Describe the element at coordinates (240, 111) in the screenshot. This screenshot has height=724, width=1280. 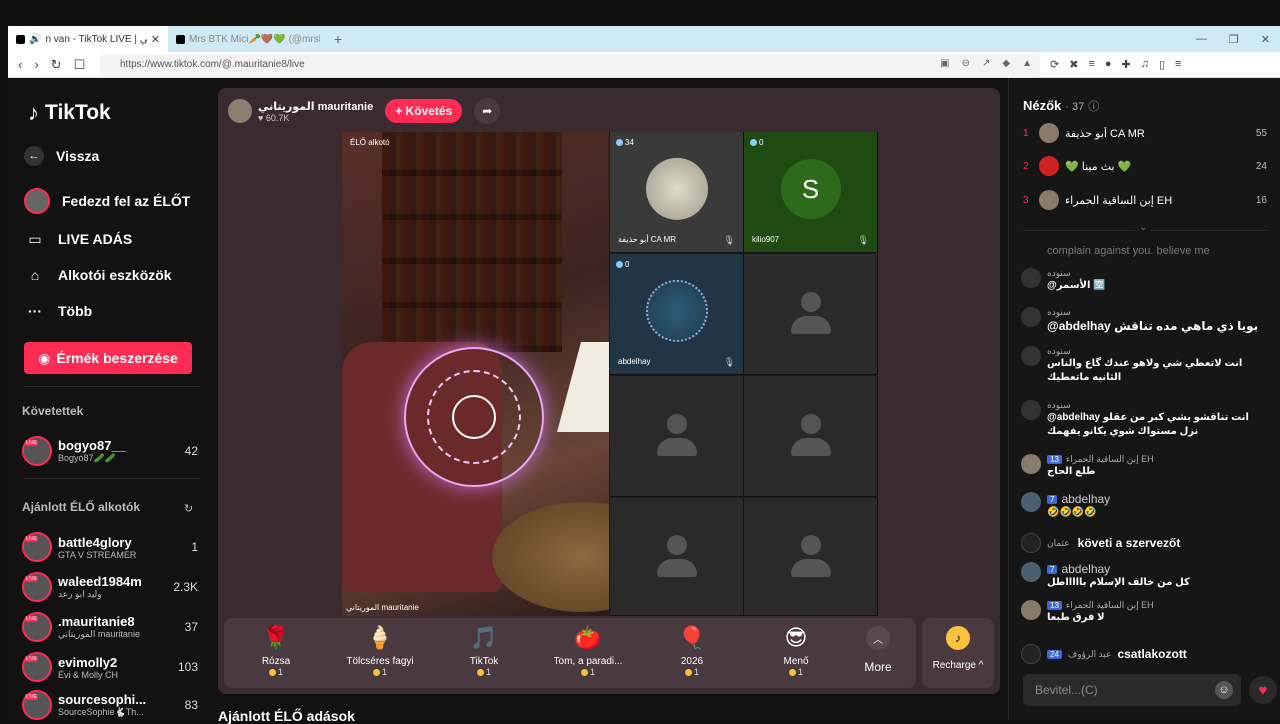
I see `host-avatar` at that location.